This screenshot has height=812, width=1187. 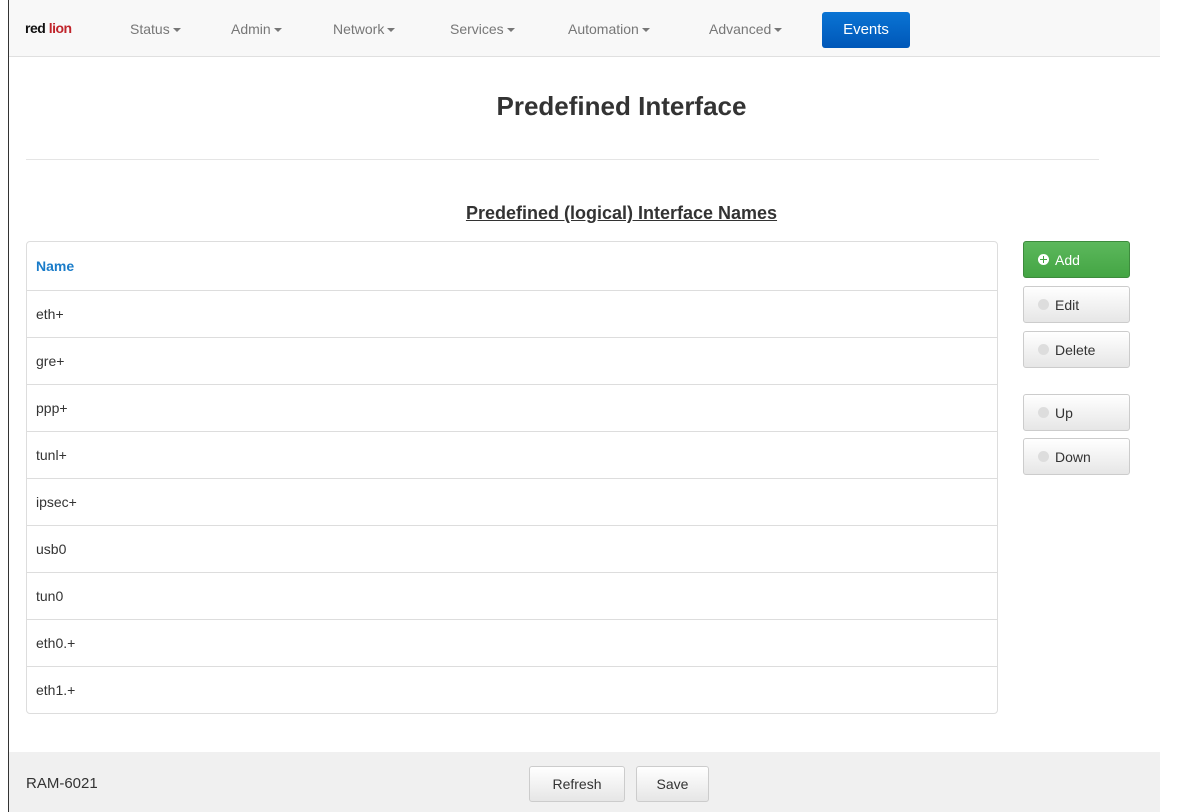 I want to click on device-model: RAM-6021, so click(x=62, y=783).